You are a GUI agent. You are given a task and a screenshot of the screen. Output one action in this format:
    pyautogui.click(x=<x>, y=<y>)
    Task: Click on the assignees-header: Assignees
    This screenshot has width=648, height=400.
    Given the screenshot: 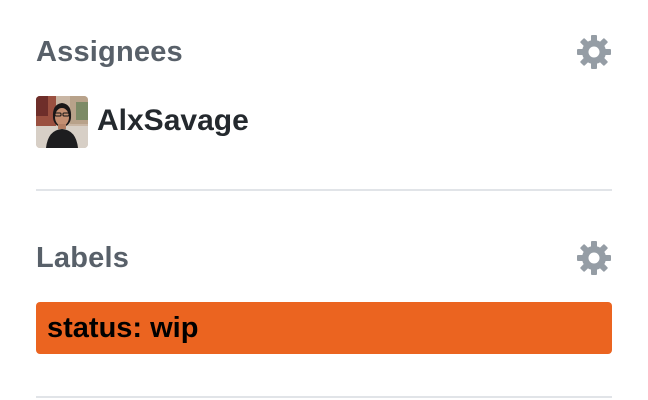 What is the action you would take?
    pyautogui.click(x=324, y=52)
    